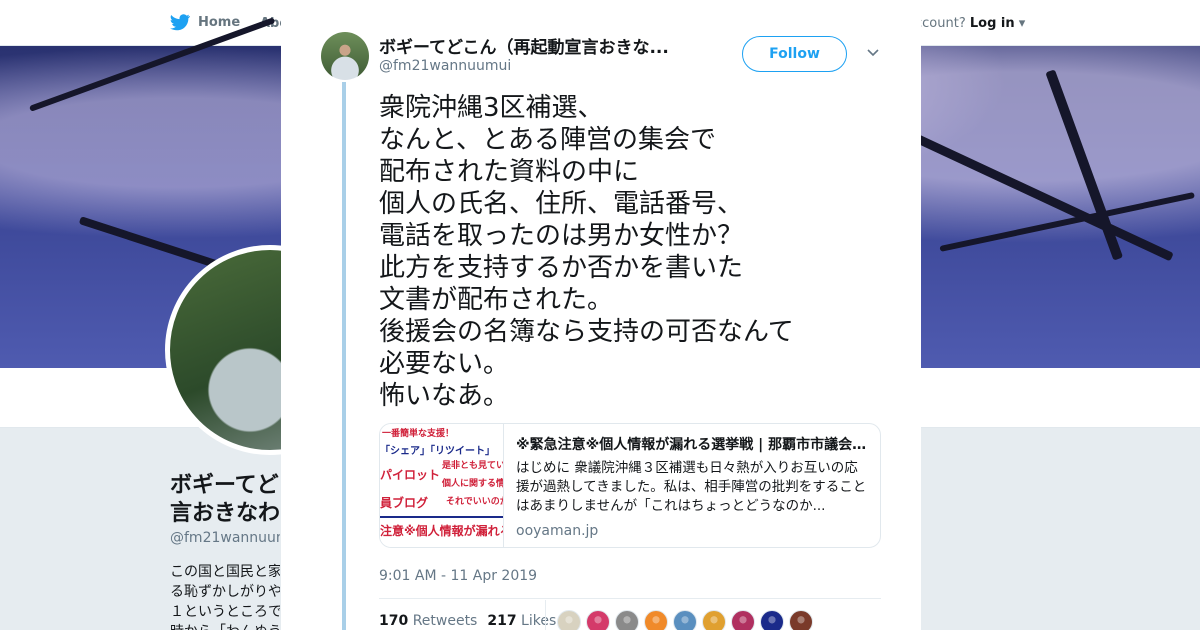 This screenshot has width=1200, height=630. I want to click on author-handle: @fm21wannuumui, so click(445, 66).